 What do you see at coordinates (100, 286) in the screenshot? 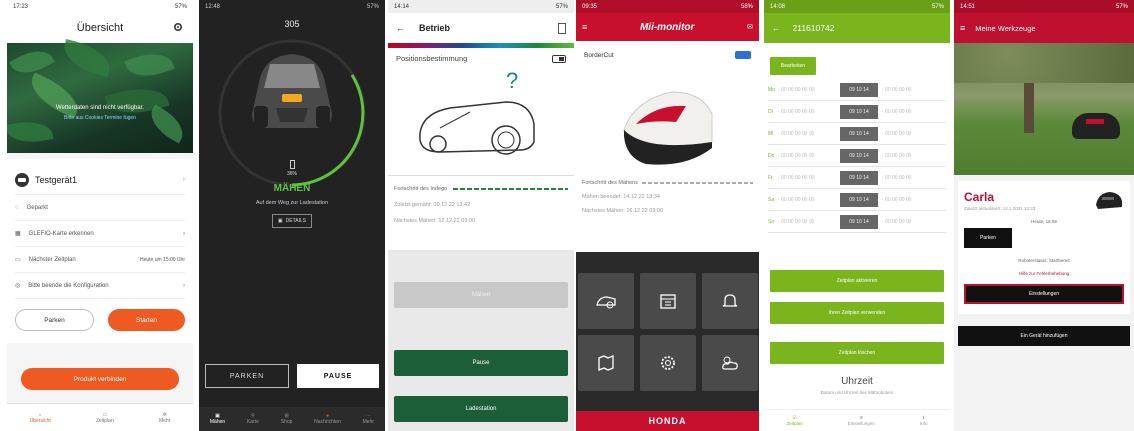
I see `list-item-config: ◎ Bitte beende die Konfiguration ›` at bounding box center [100, 286].